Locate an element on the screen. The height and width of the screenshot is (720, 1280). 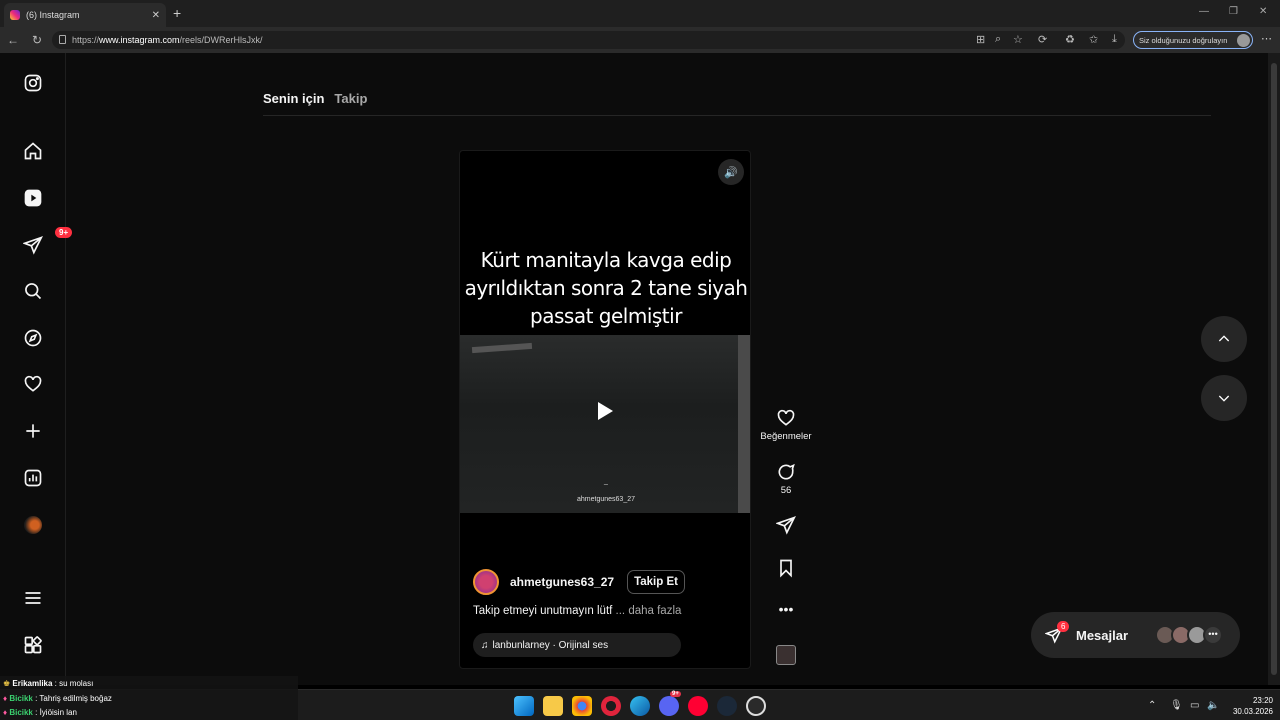
chat-user: Bicikk is located at coordinates (21, 712).